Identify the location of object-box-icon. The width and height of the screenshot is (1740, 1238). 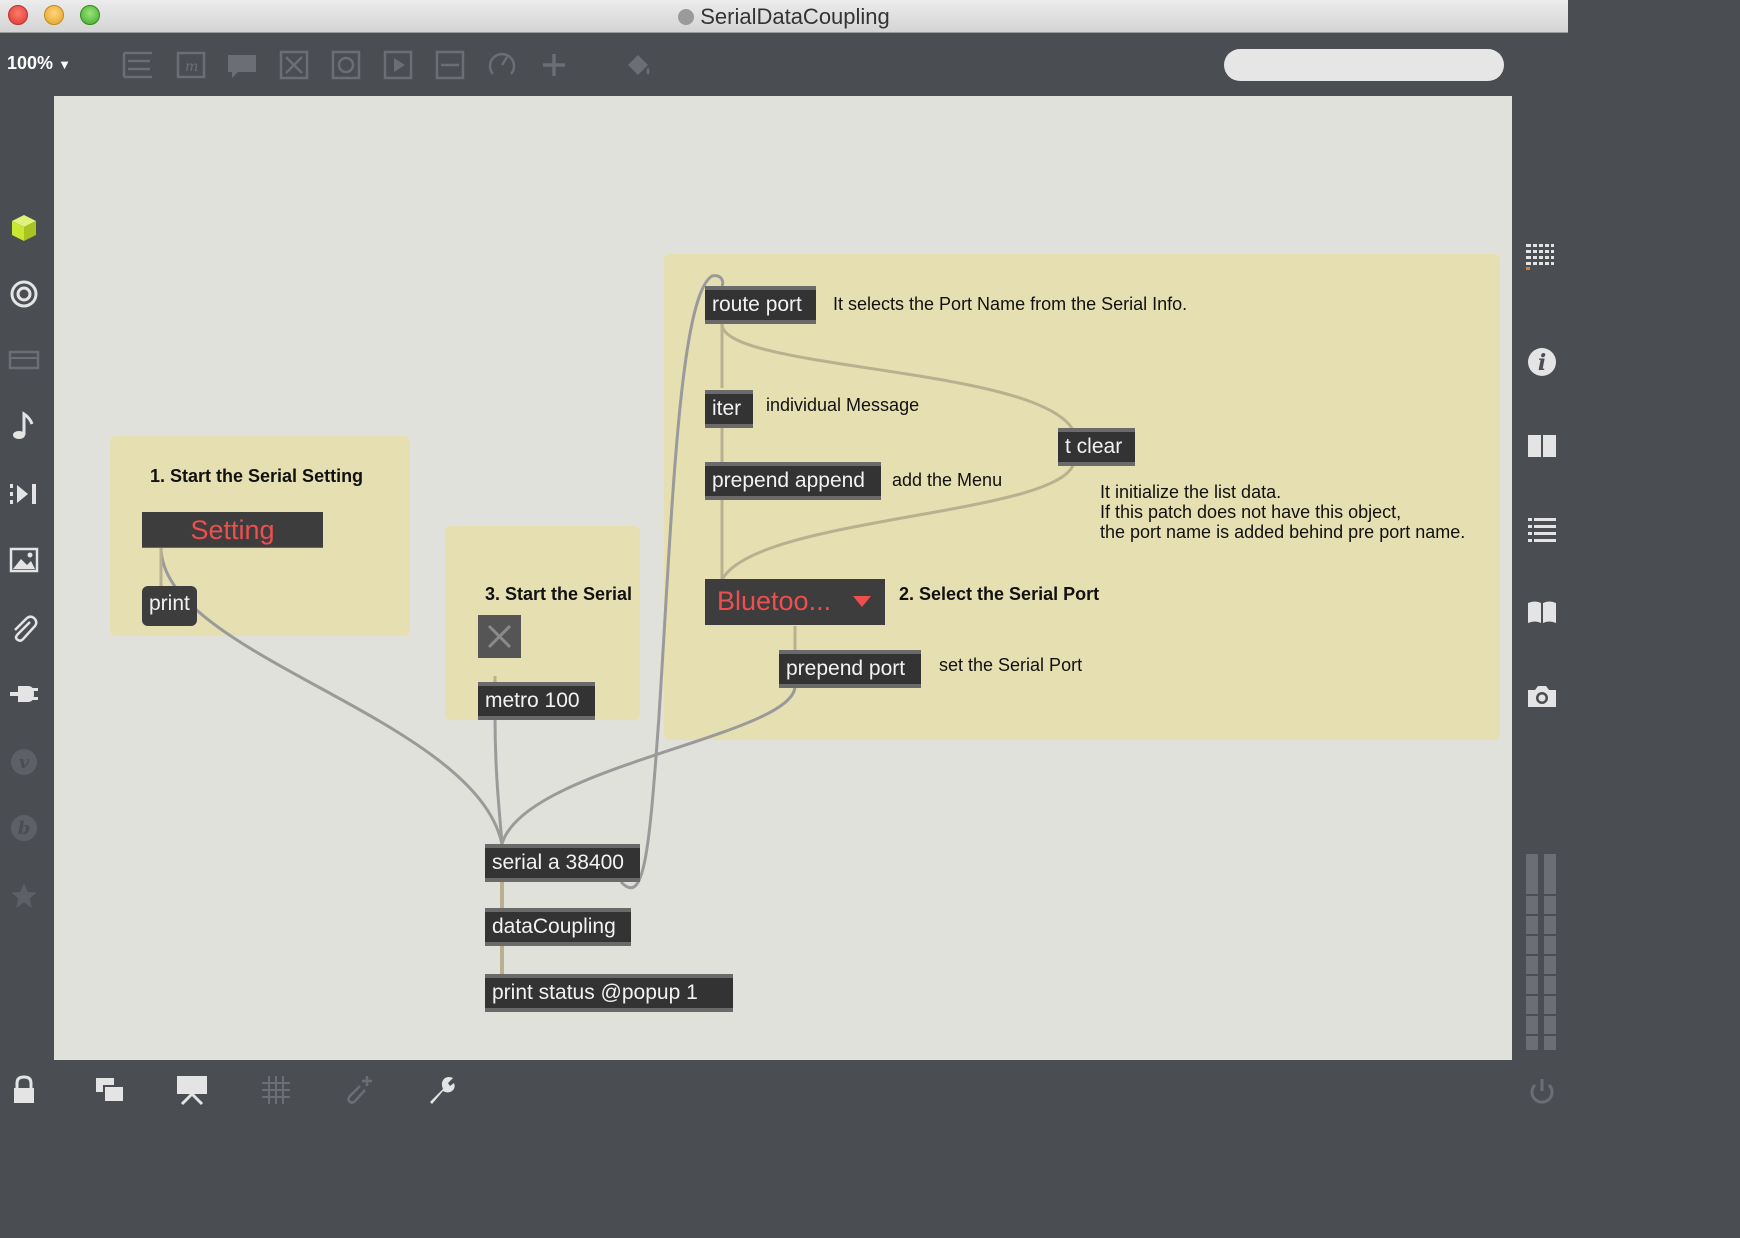
(138, 65).